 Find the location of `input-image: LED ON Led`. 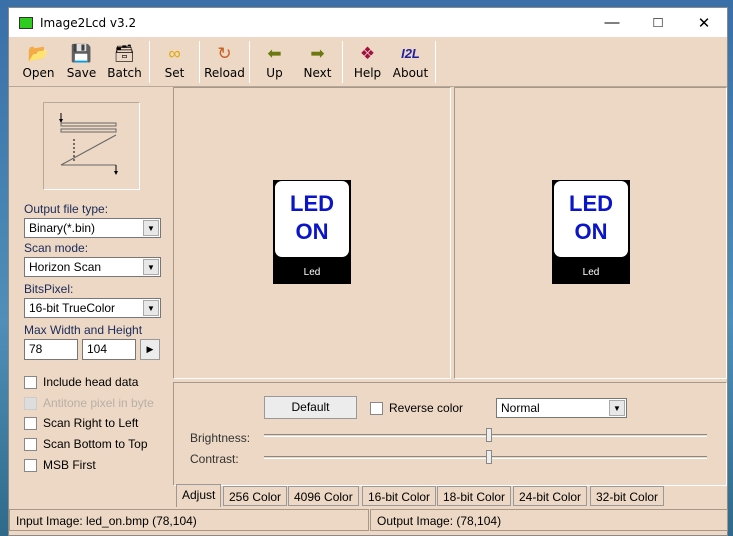

input-image: LED ON Led is located at coordinates (312, 232).